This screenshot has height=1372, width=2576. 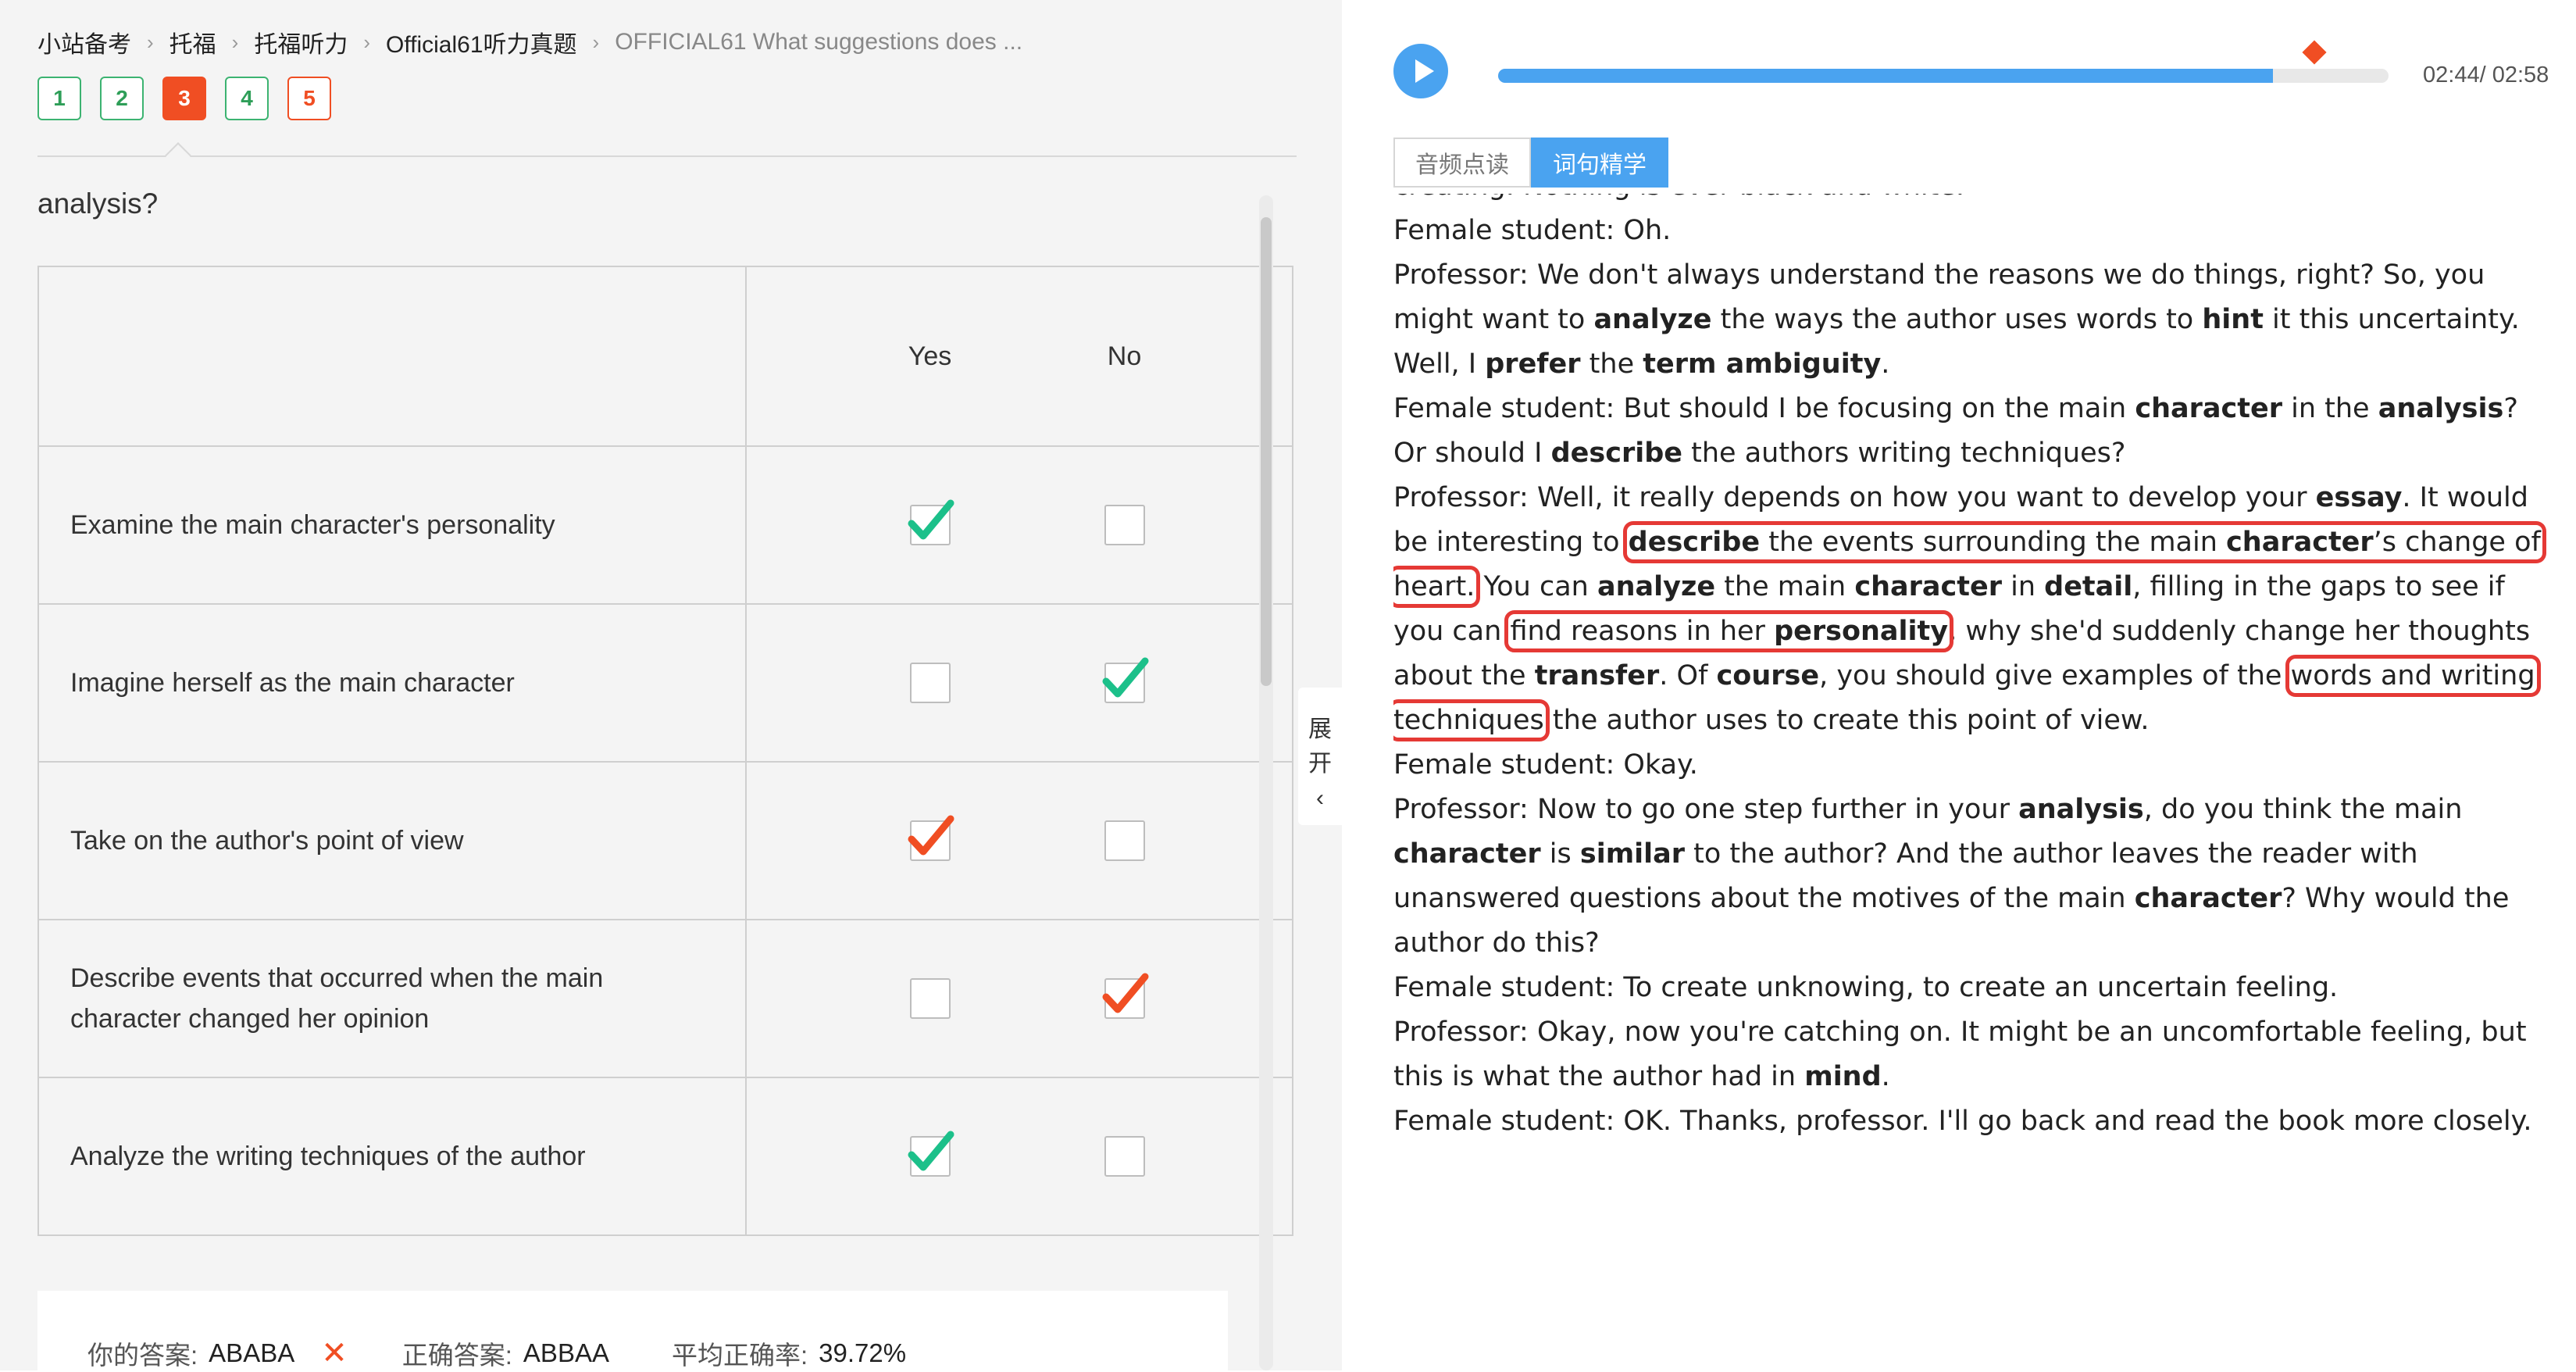 I want to click on table-row: Take on the author's point of view, so click(x=665, y=840).